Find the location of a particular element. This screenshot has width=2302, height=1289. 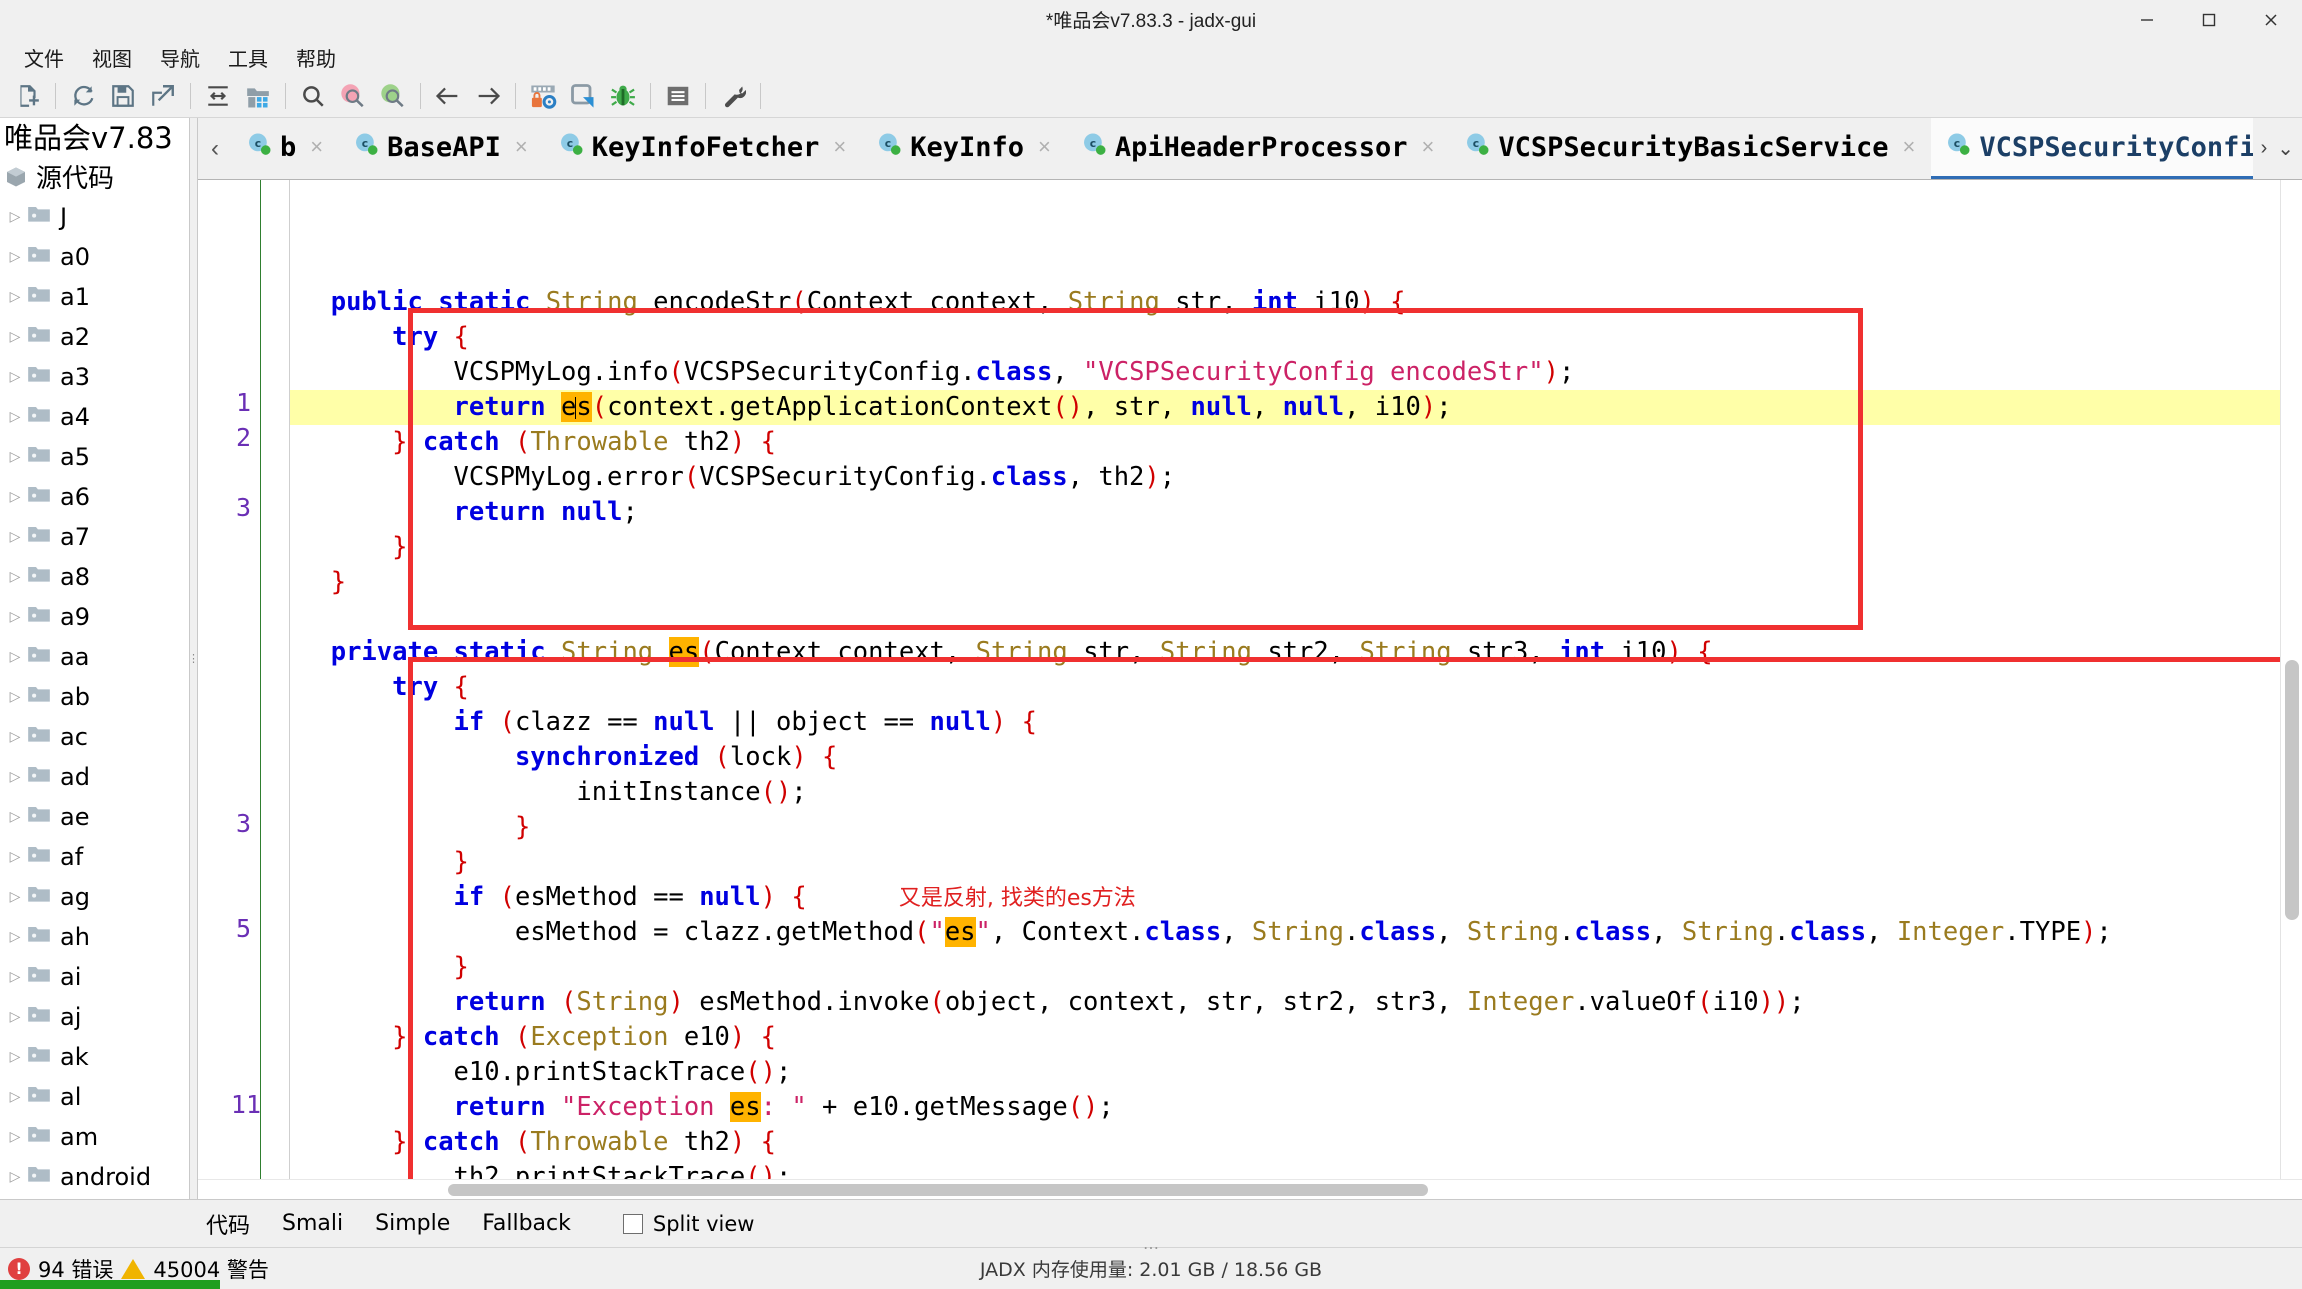

back-arrow-icon is located at coordinates (448, 96).